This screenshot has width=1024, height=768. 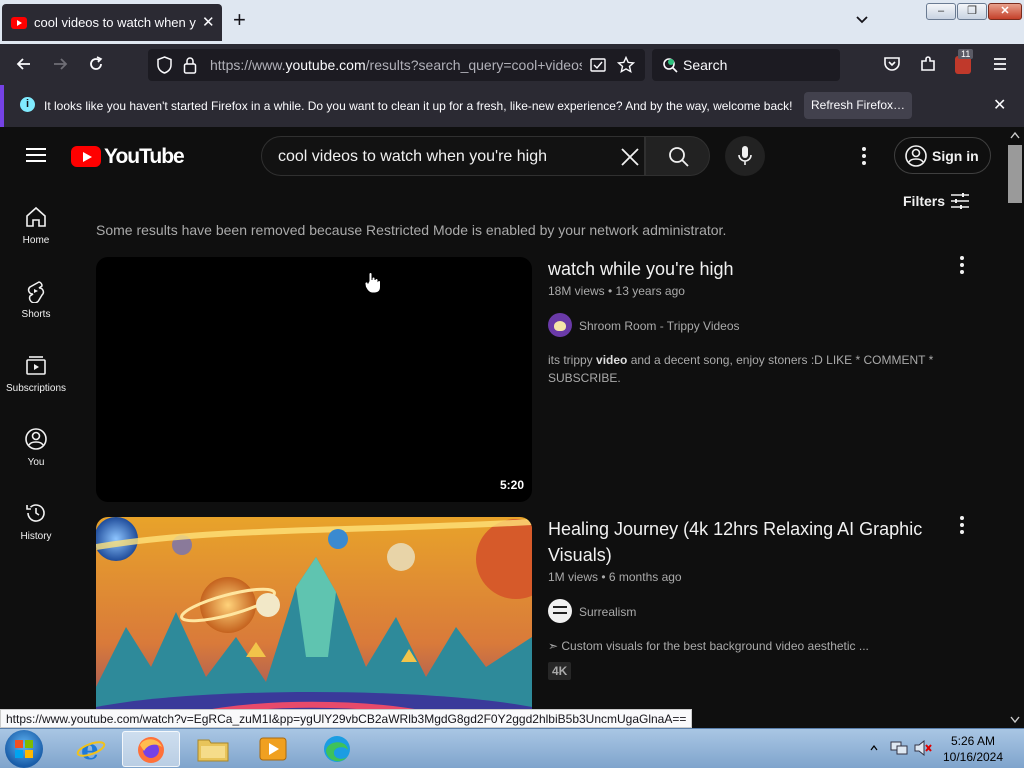 I want to click on you-icon, so click(x=36, y=439).